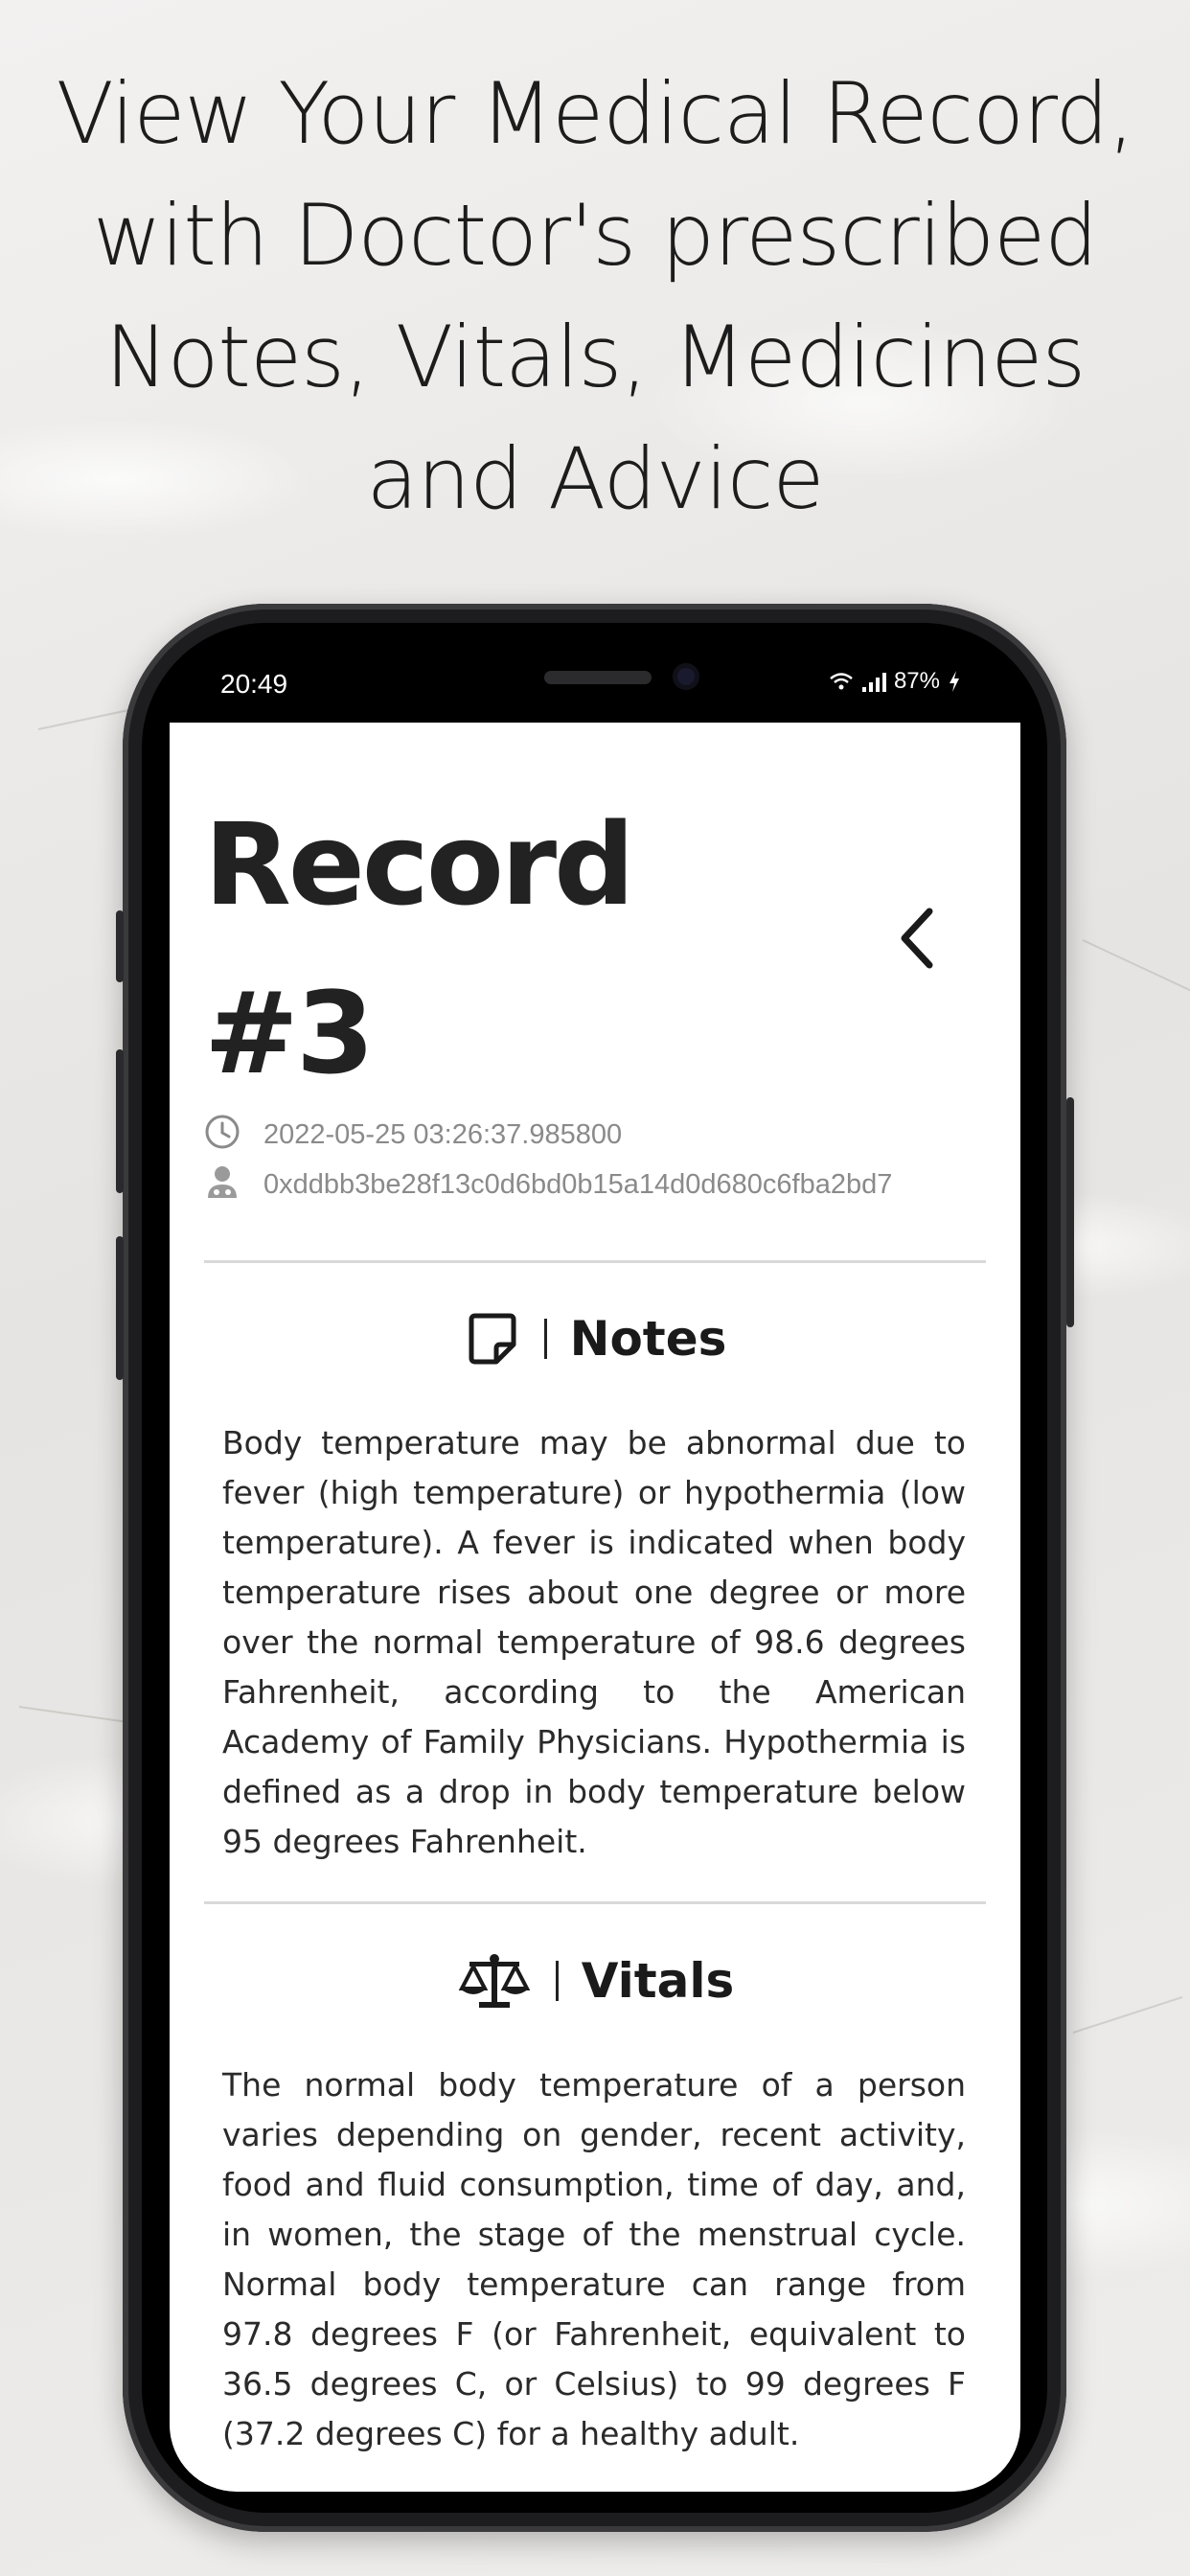  What do you see at coordinates (120, 946) in the screenshot?
I see `phone-side-button` at bounding box center [120, 946].